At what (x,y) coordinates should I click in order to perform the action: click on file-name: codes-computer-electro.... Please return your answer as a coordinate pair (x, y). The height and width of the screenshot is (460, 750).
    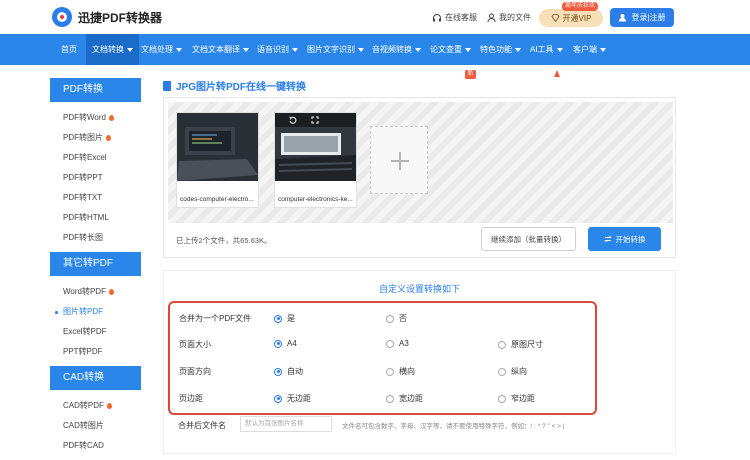
    Looking at the image, I should click on (217, 199).